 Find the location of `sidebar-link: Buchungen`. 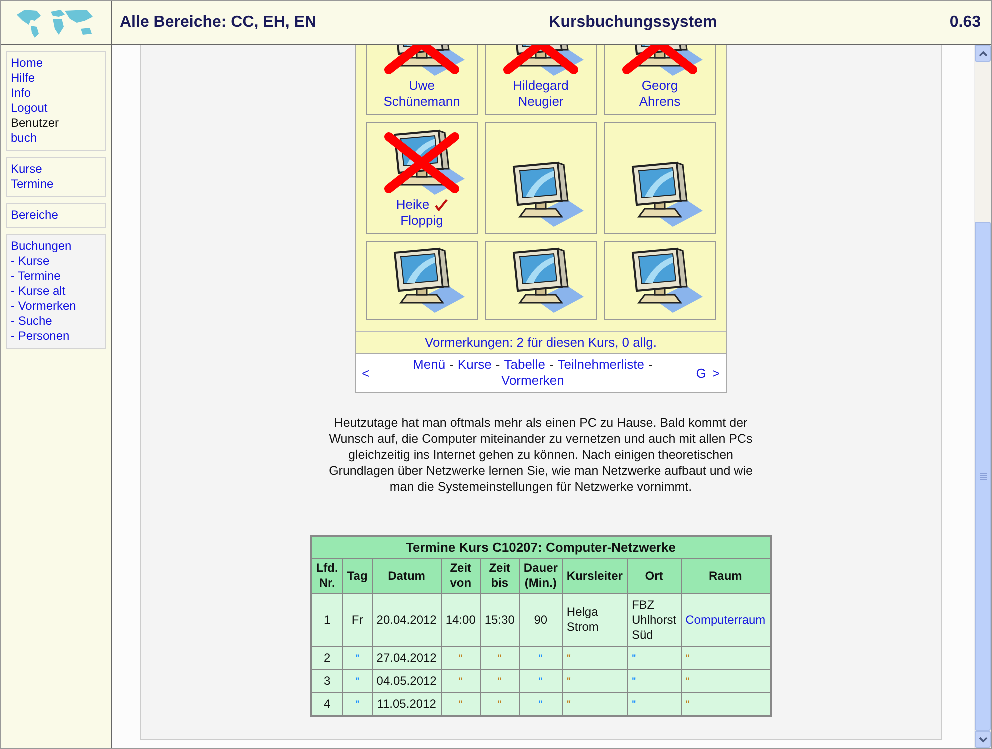

sidebar-link: Buchungen is located at coordinates (56, 246).